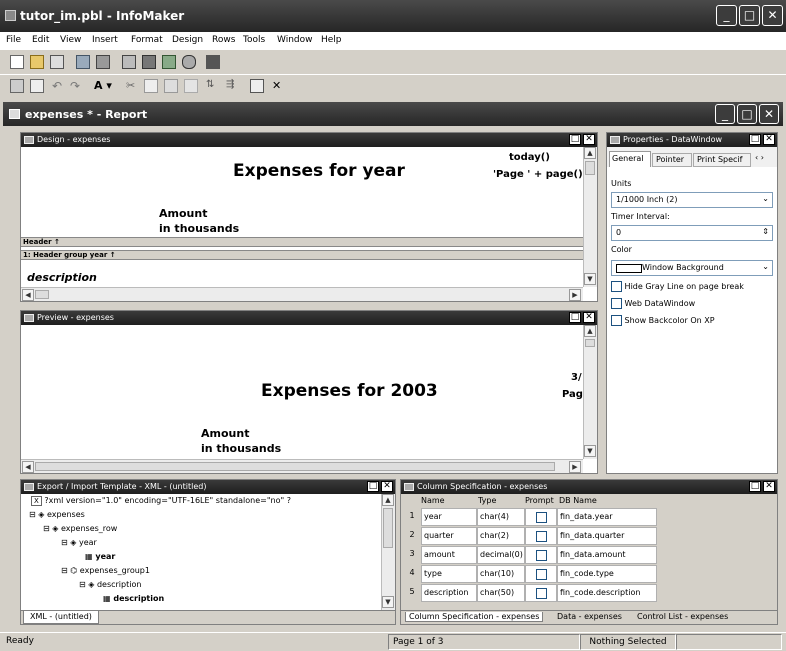 The width and height of the screenshot is (786, 651). I want to click on pipeline-icon, so click(169, 62).